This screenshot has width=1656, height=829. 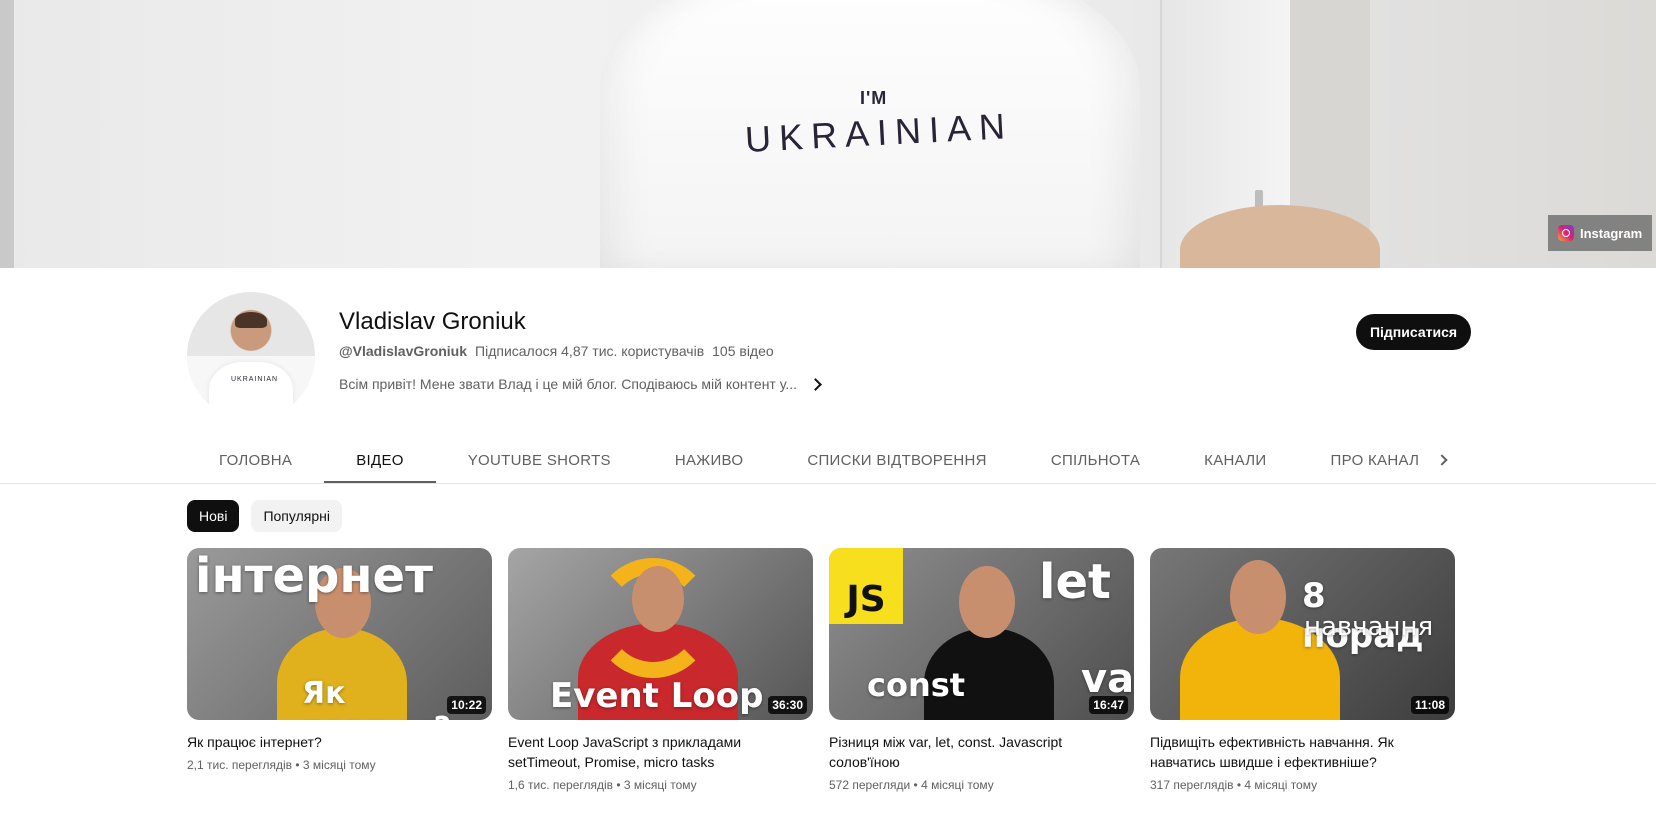 I want to click on video-duration: 10:22, so click(x=466, y=705).